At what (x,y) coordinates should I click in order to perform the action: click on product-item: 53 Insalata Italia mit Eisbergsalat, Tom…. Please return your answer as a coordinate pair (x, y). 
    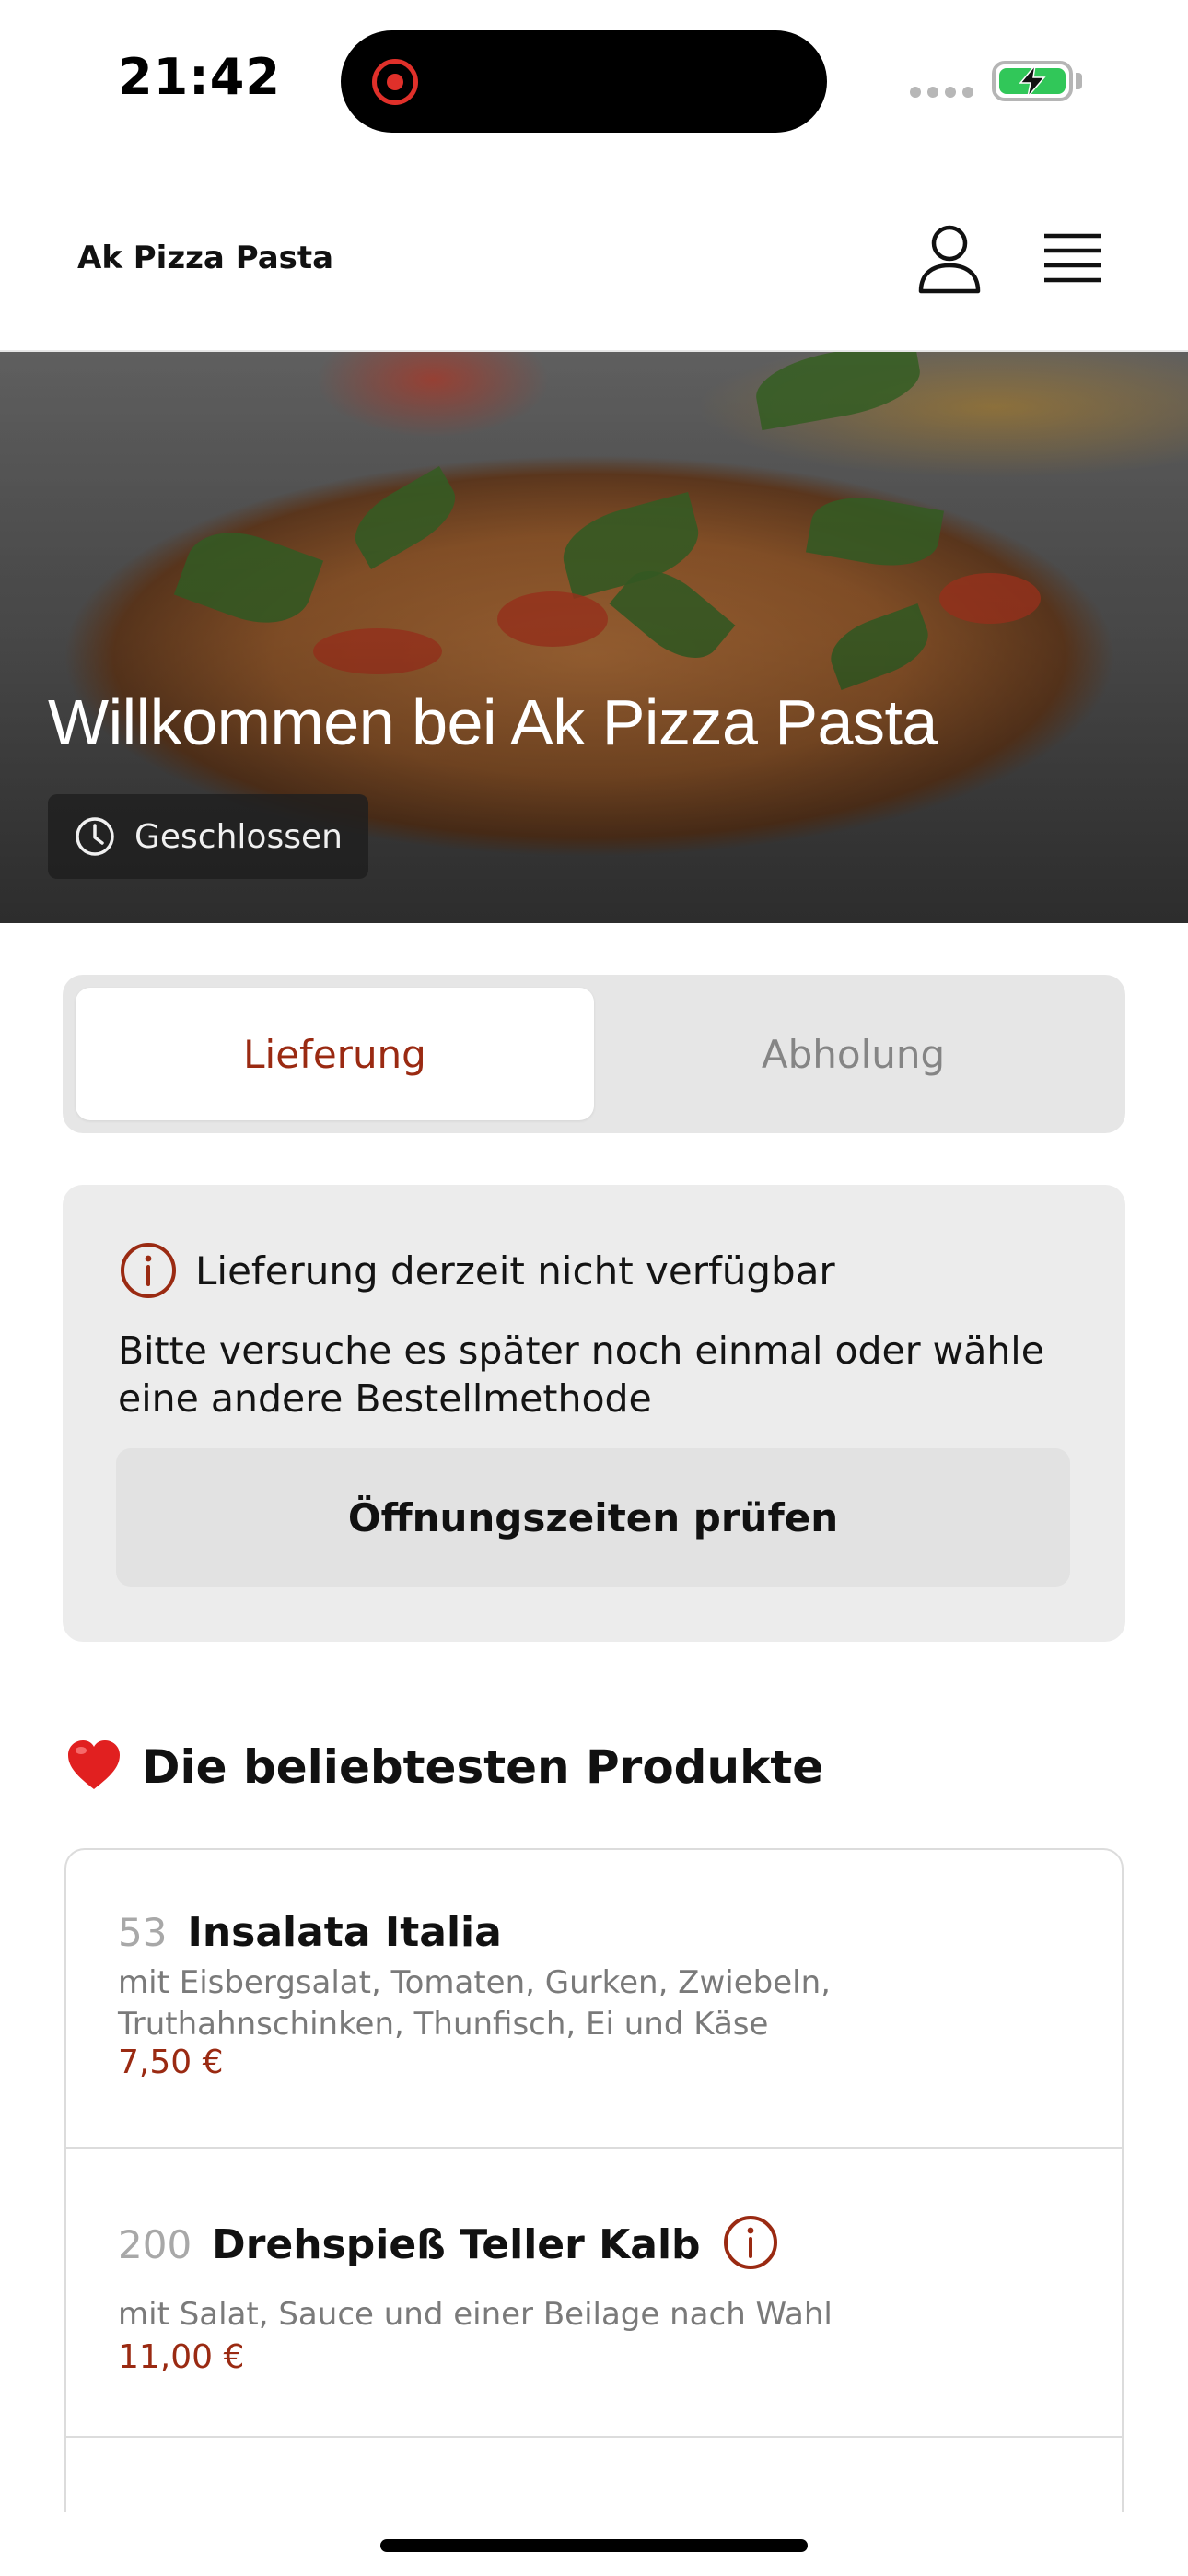
    Looking at the image, I should click on (594, 2000).